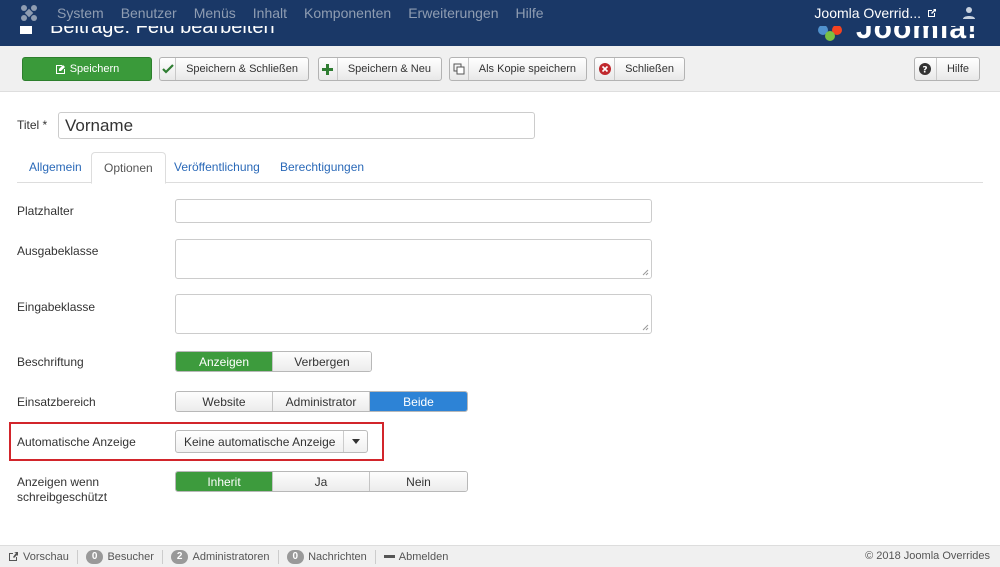 The width and height of the screenshot is (1000, 567). I want to click on user-icon, so click(969, 13).